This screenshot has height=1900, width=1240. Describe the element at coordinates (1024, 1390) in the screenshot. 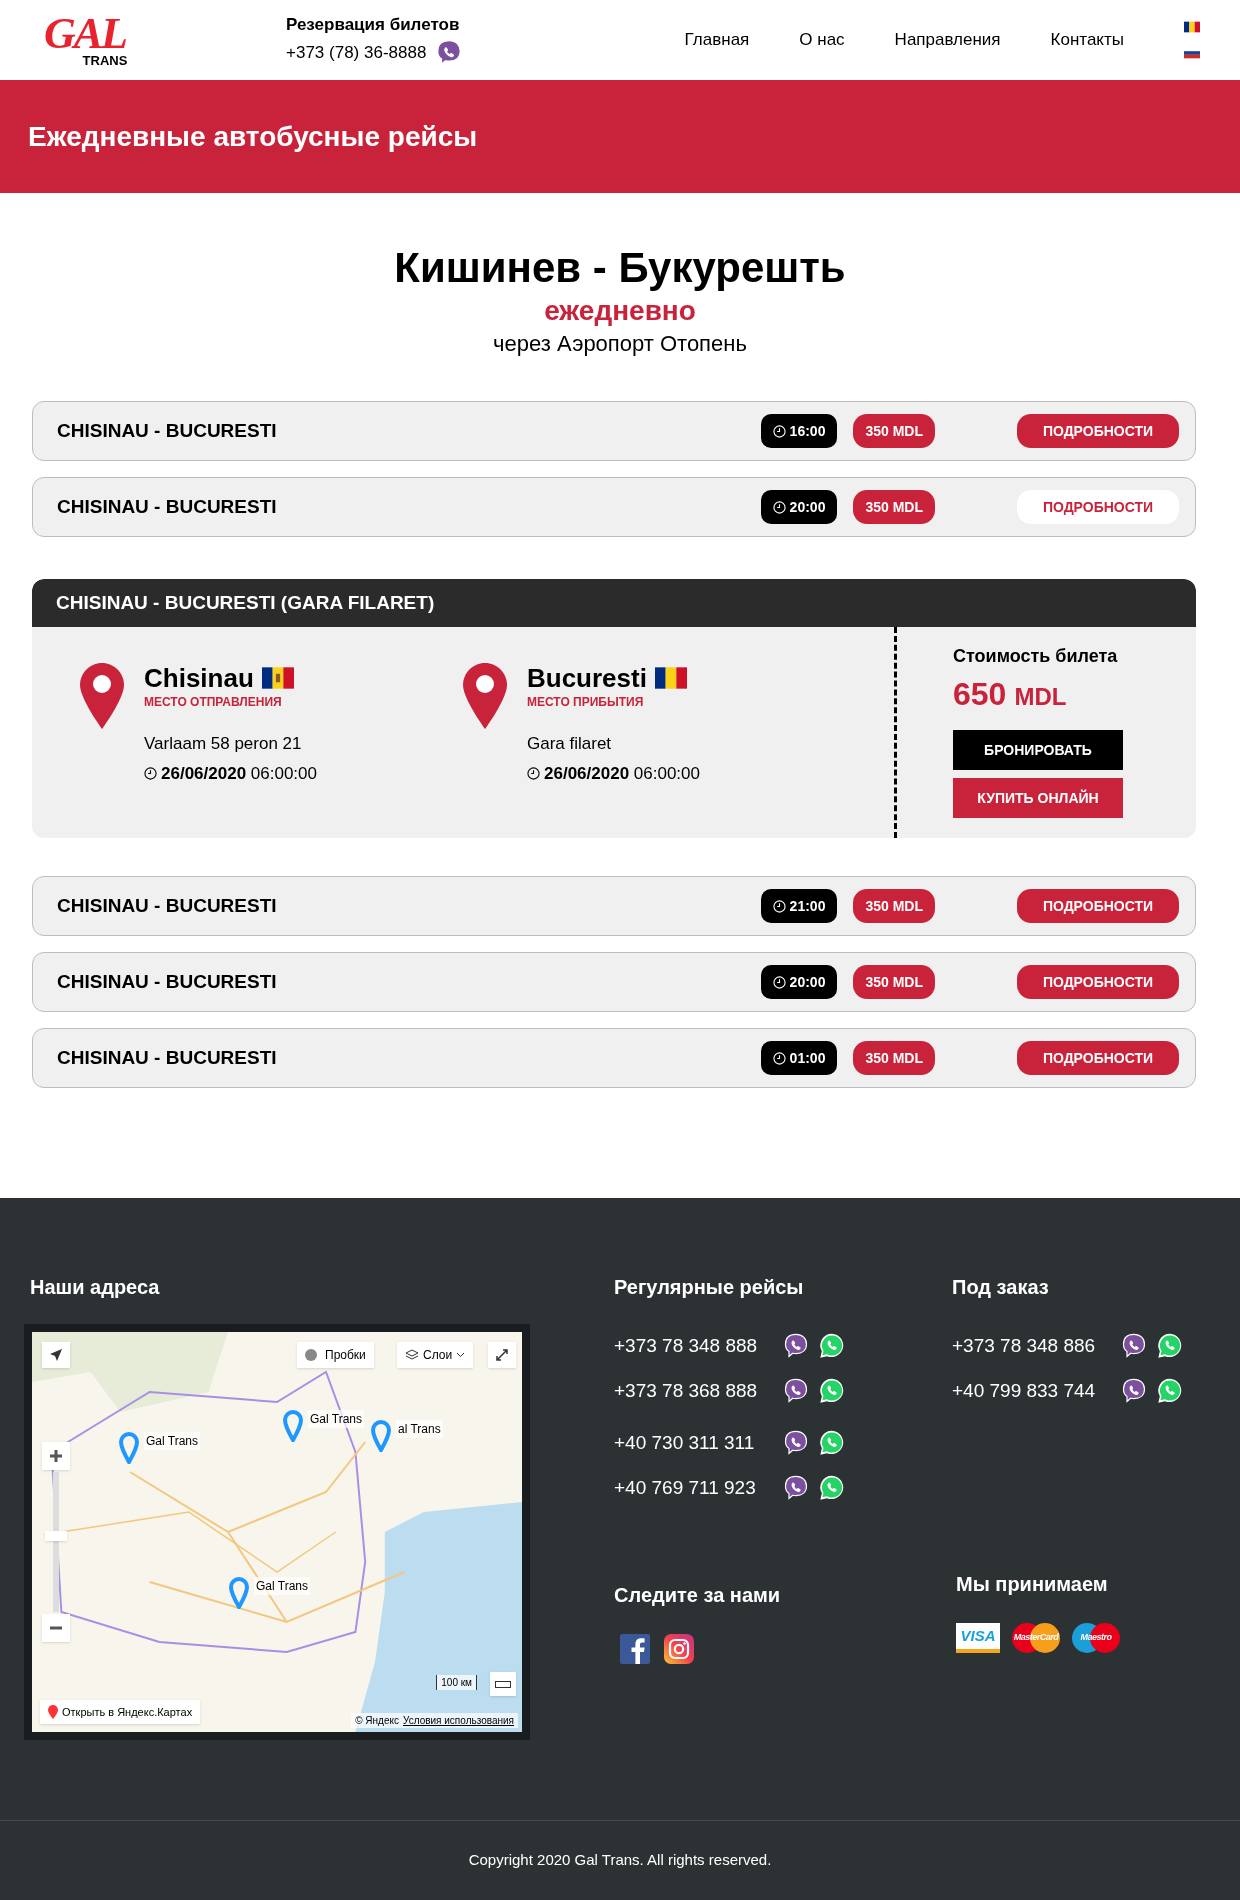

I see `phone-number: +40 799 833 744` at that location.